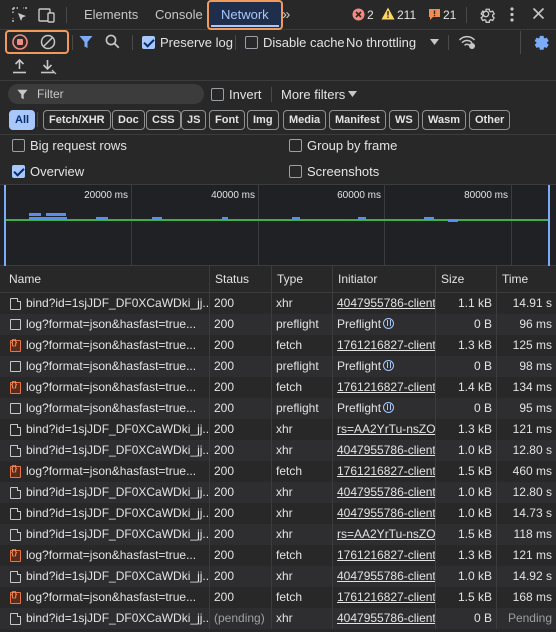  Describe the element at coordinates (467, 42) in the screenshot. I see `network-conditions-icon` at that location.